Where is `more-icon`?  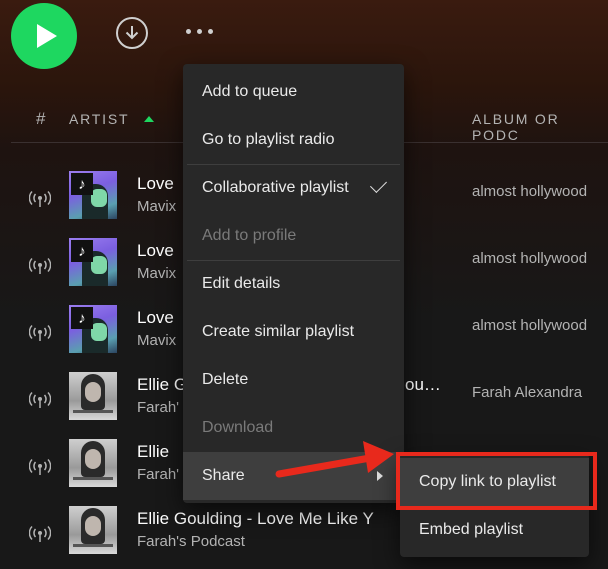 more-icon is located at coordinates (188, 31).